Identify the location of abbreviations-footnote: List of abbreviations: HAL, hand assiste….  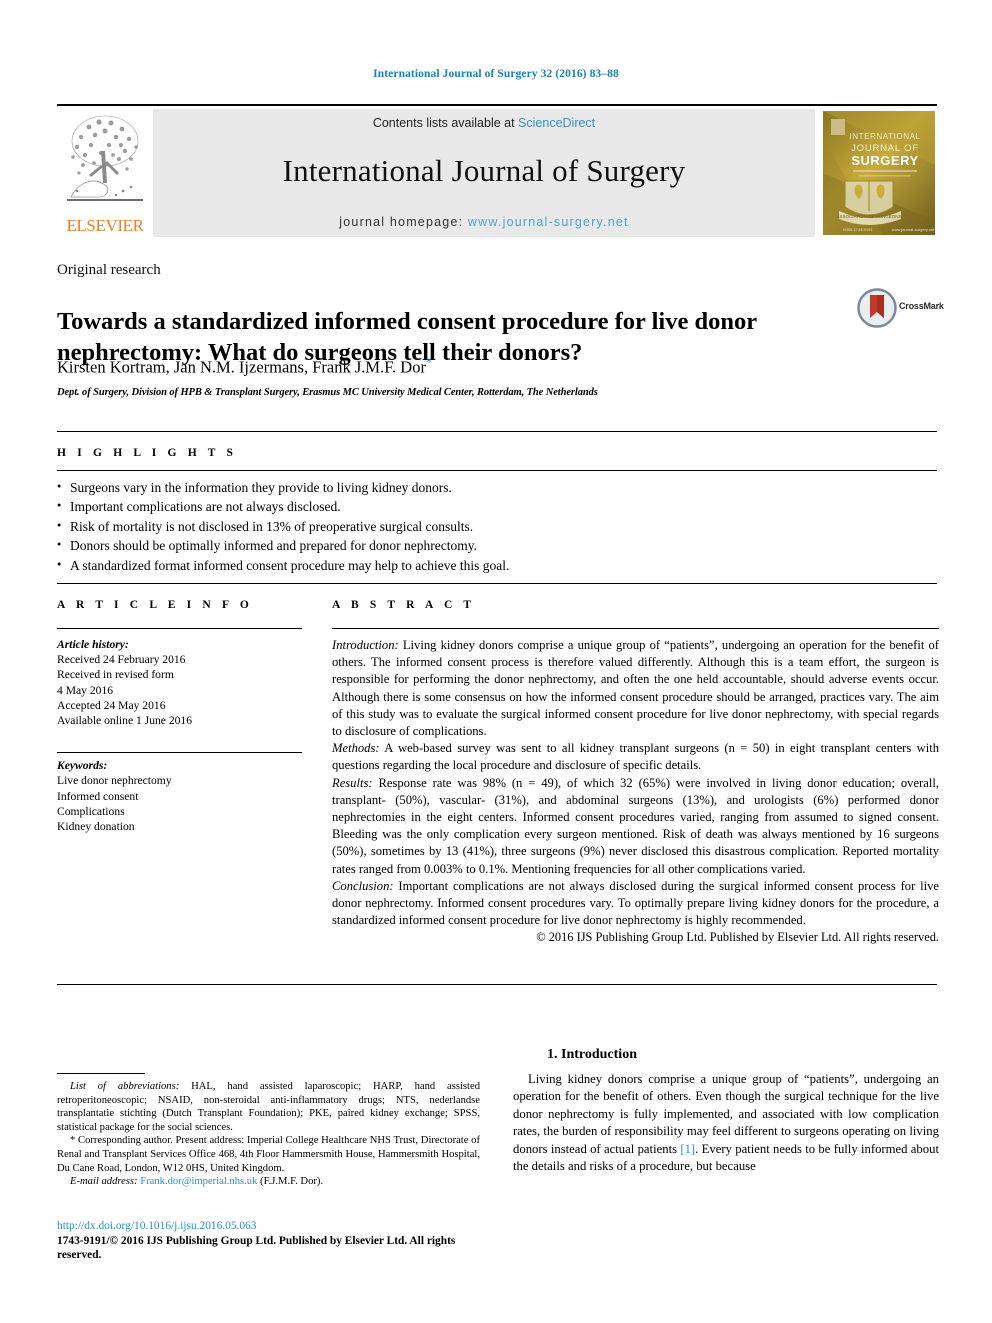
(268, 1107).